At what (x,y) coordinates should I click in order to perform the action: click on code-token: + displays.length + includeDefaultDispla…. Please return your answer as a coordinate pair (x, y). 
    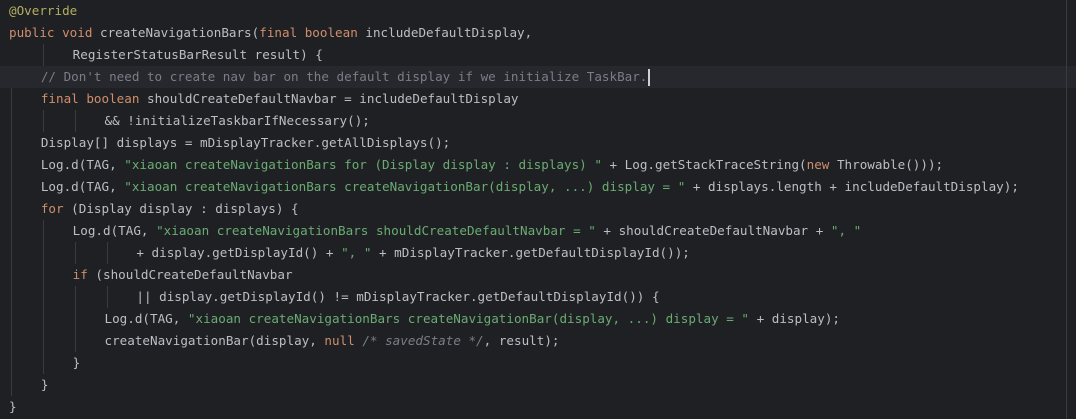
    Looking at the image, I should click on (852, 186).